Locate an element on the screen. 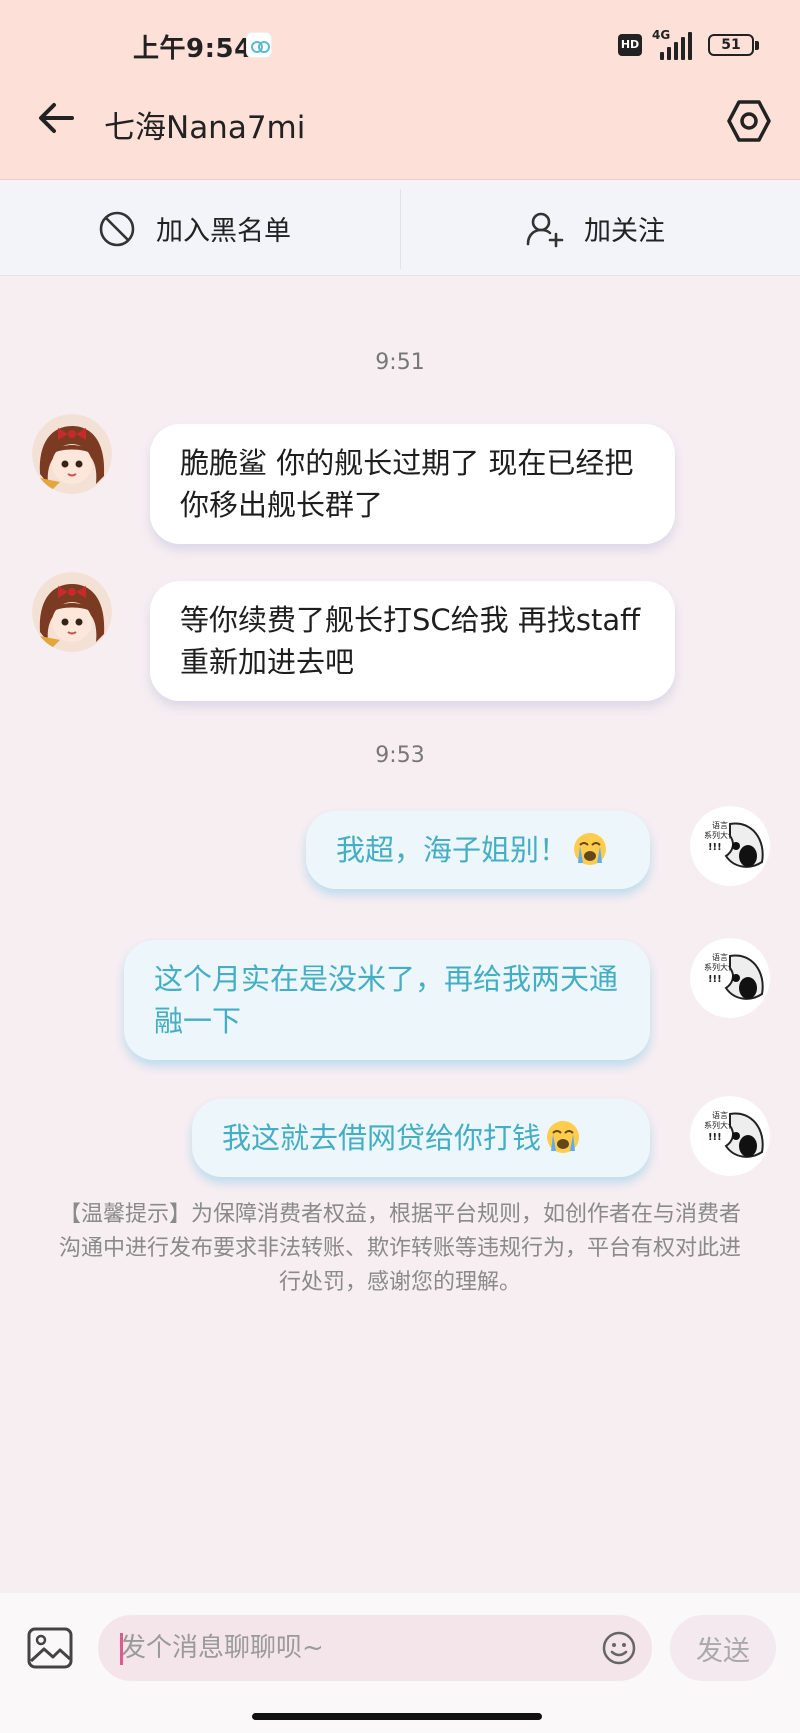  message-input-container is located at coordinates (375, 1648).